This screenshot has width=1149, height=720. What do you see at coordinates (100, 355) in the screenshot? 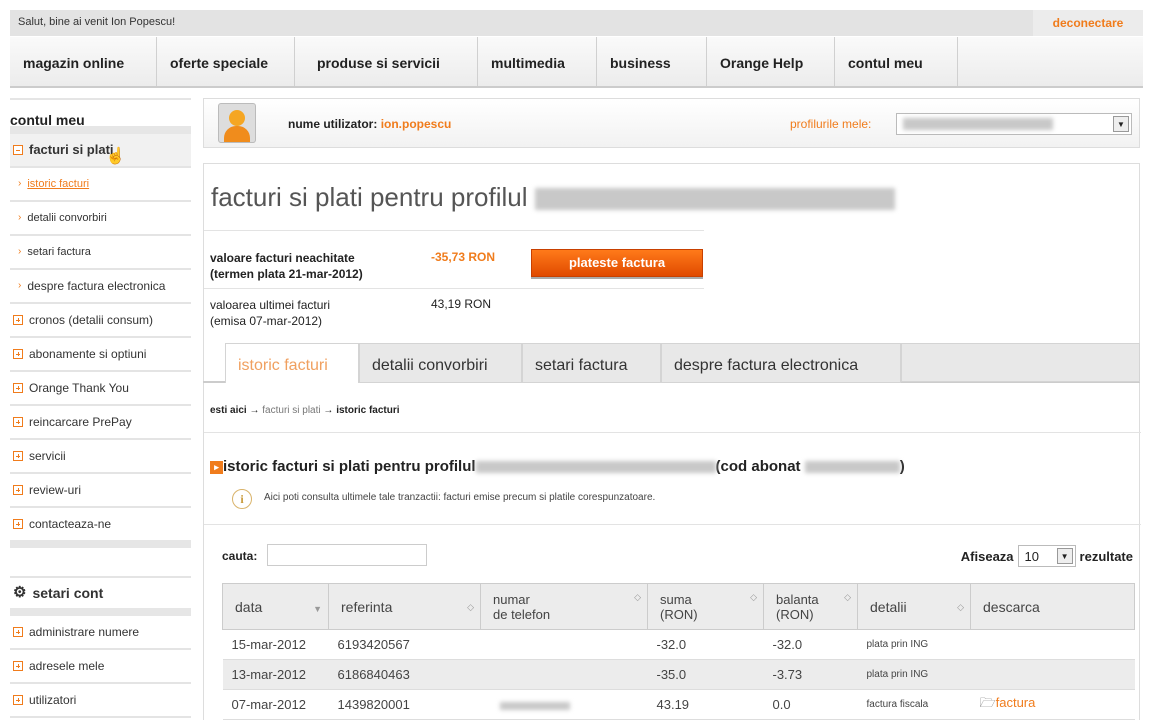
I see `sidebar-item: abonamente si optiuni` at bounding box center [100, 355].